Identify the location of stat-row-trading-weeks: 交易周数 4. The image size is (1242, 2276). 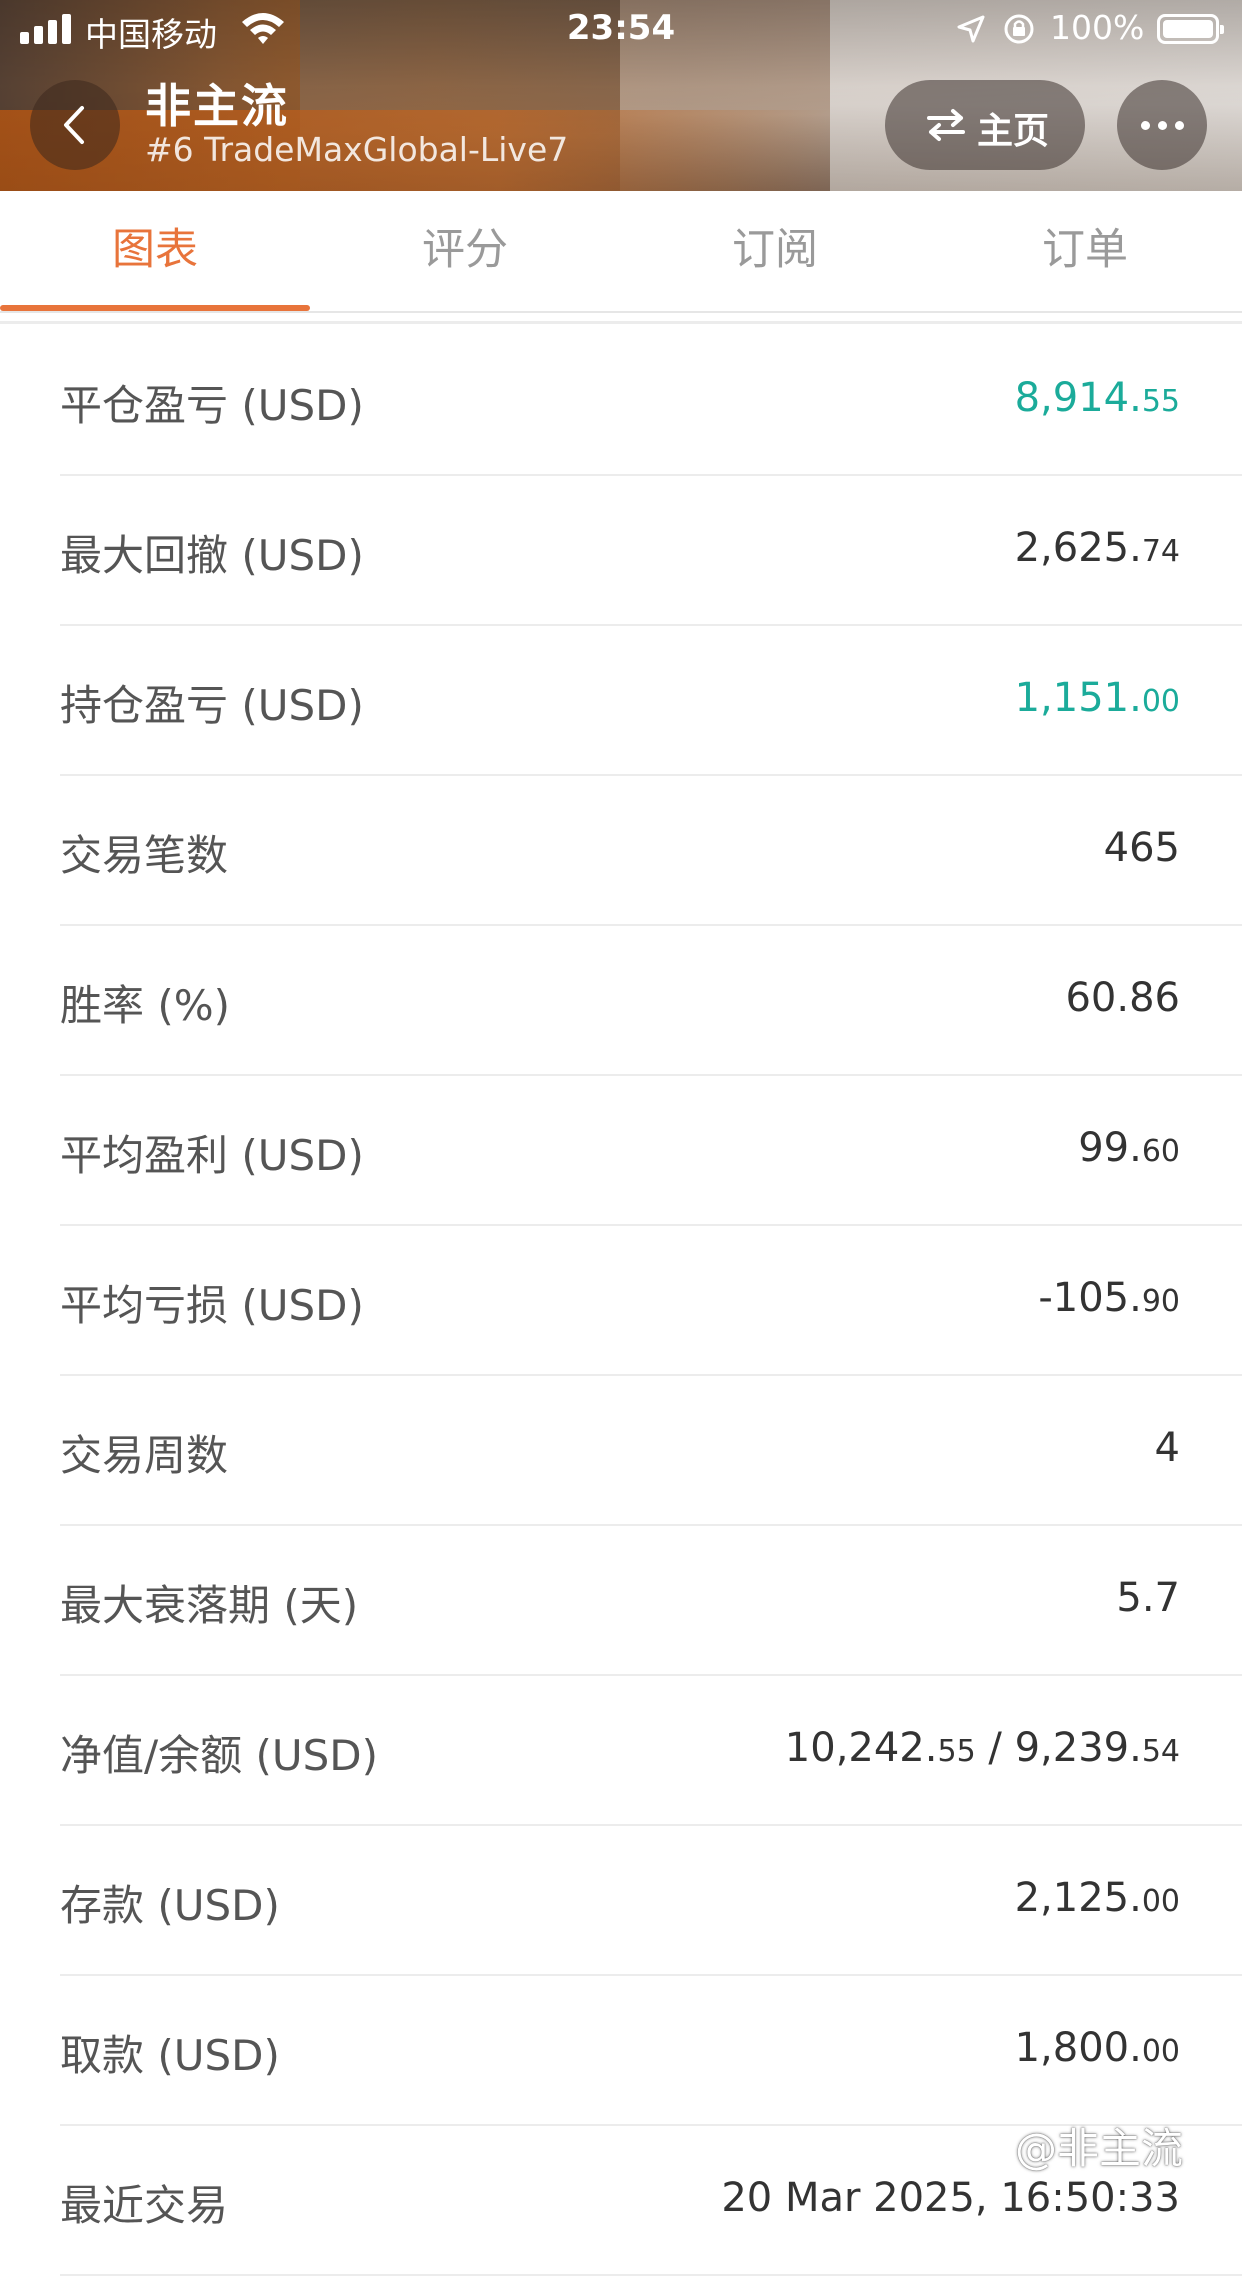
(621, 1451).